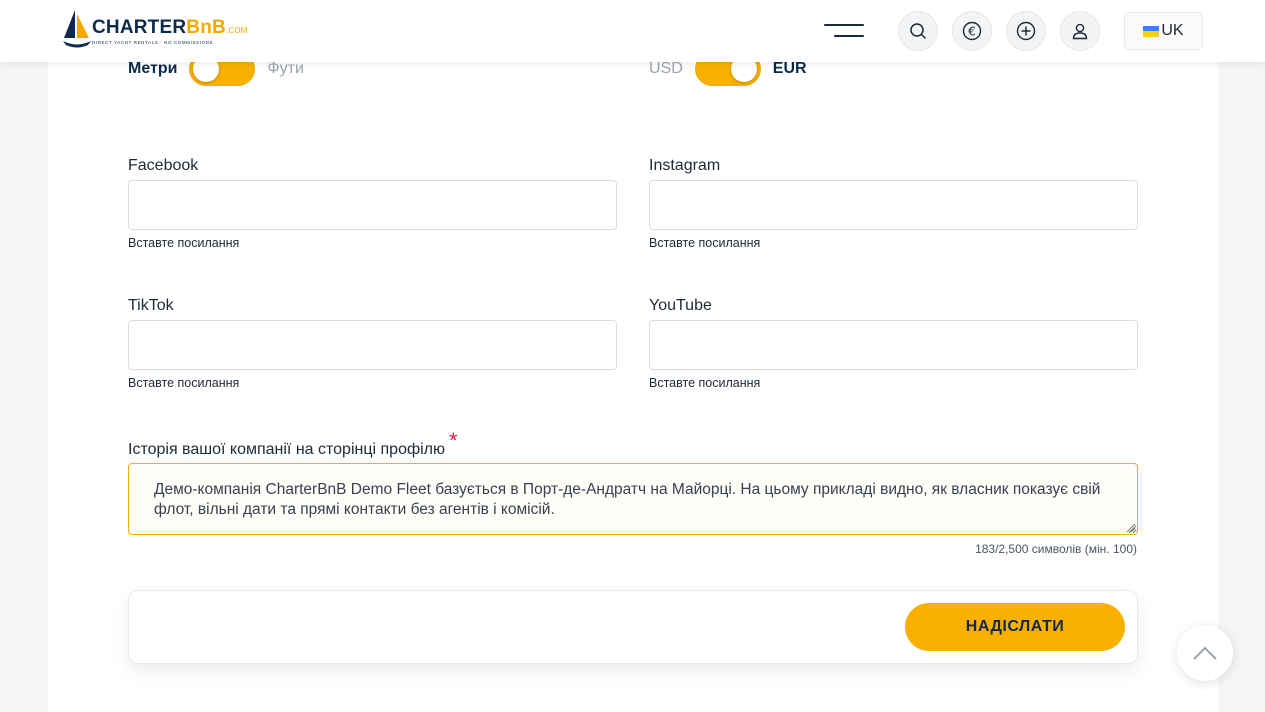 Image resolution: width=1265 pixels, height=712 pixels. What do you see at coordinates (139, 27) in the screenshot?
I see `logo-name-part1: CHARTER` at bounding box center [139, 27].